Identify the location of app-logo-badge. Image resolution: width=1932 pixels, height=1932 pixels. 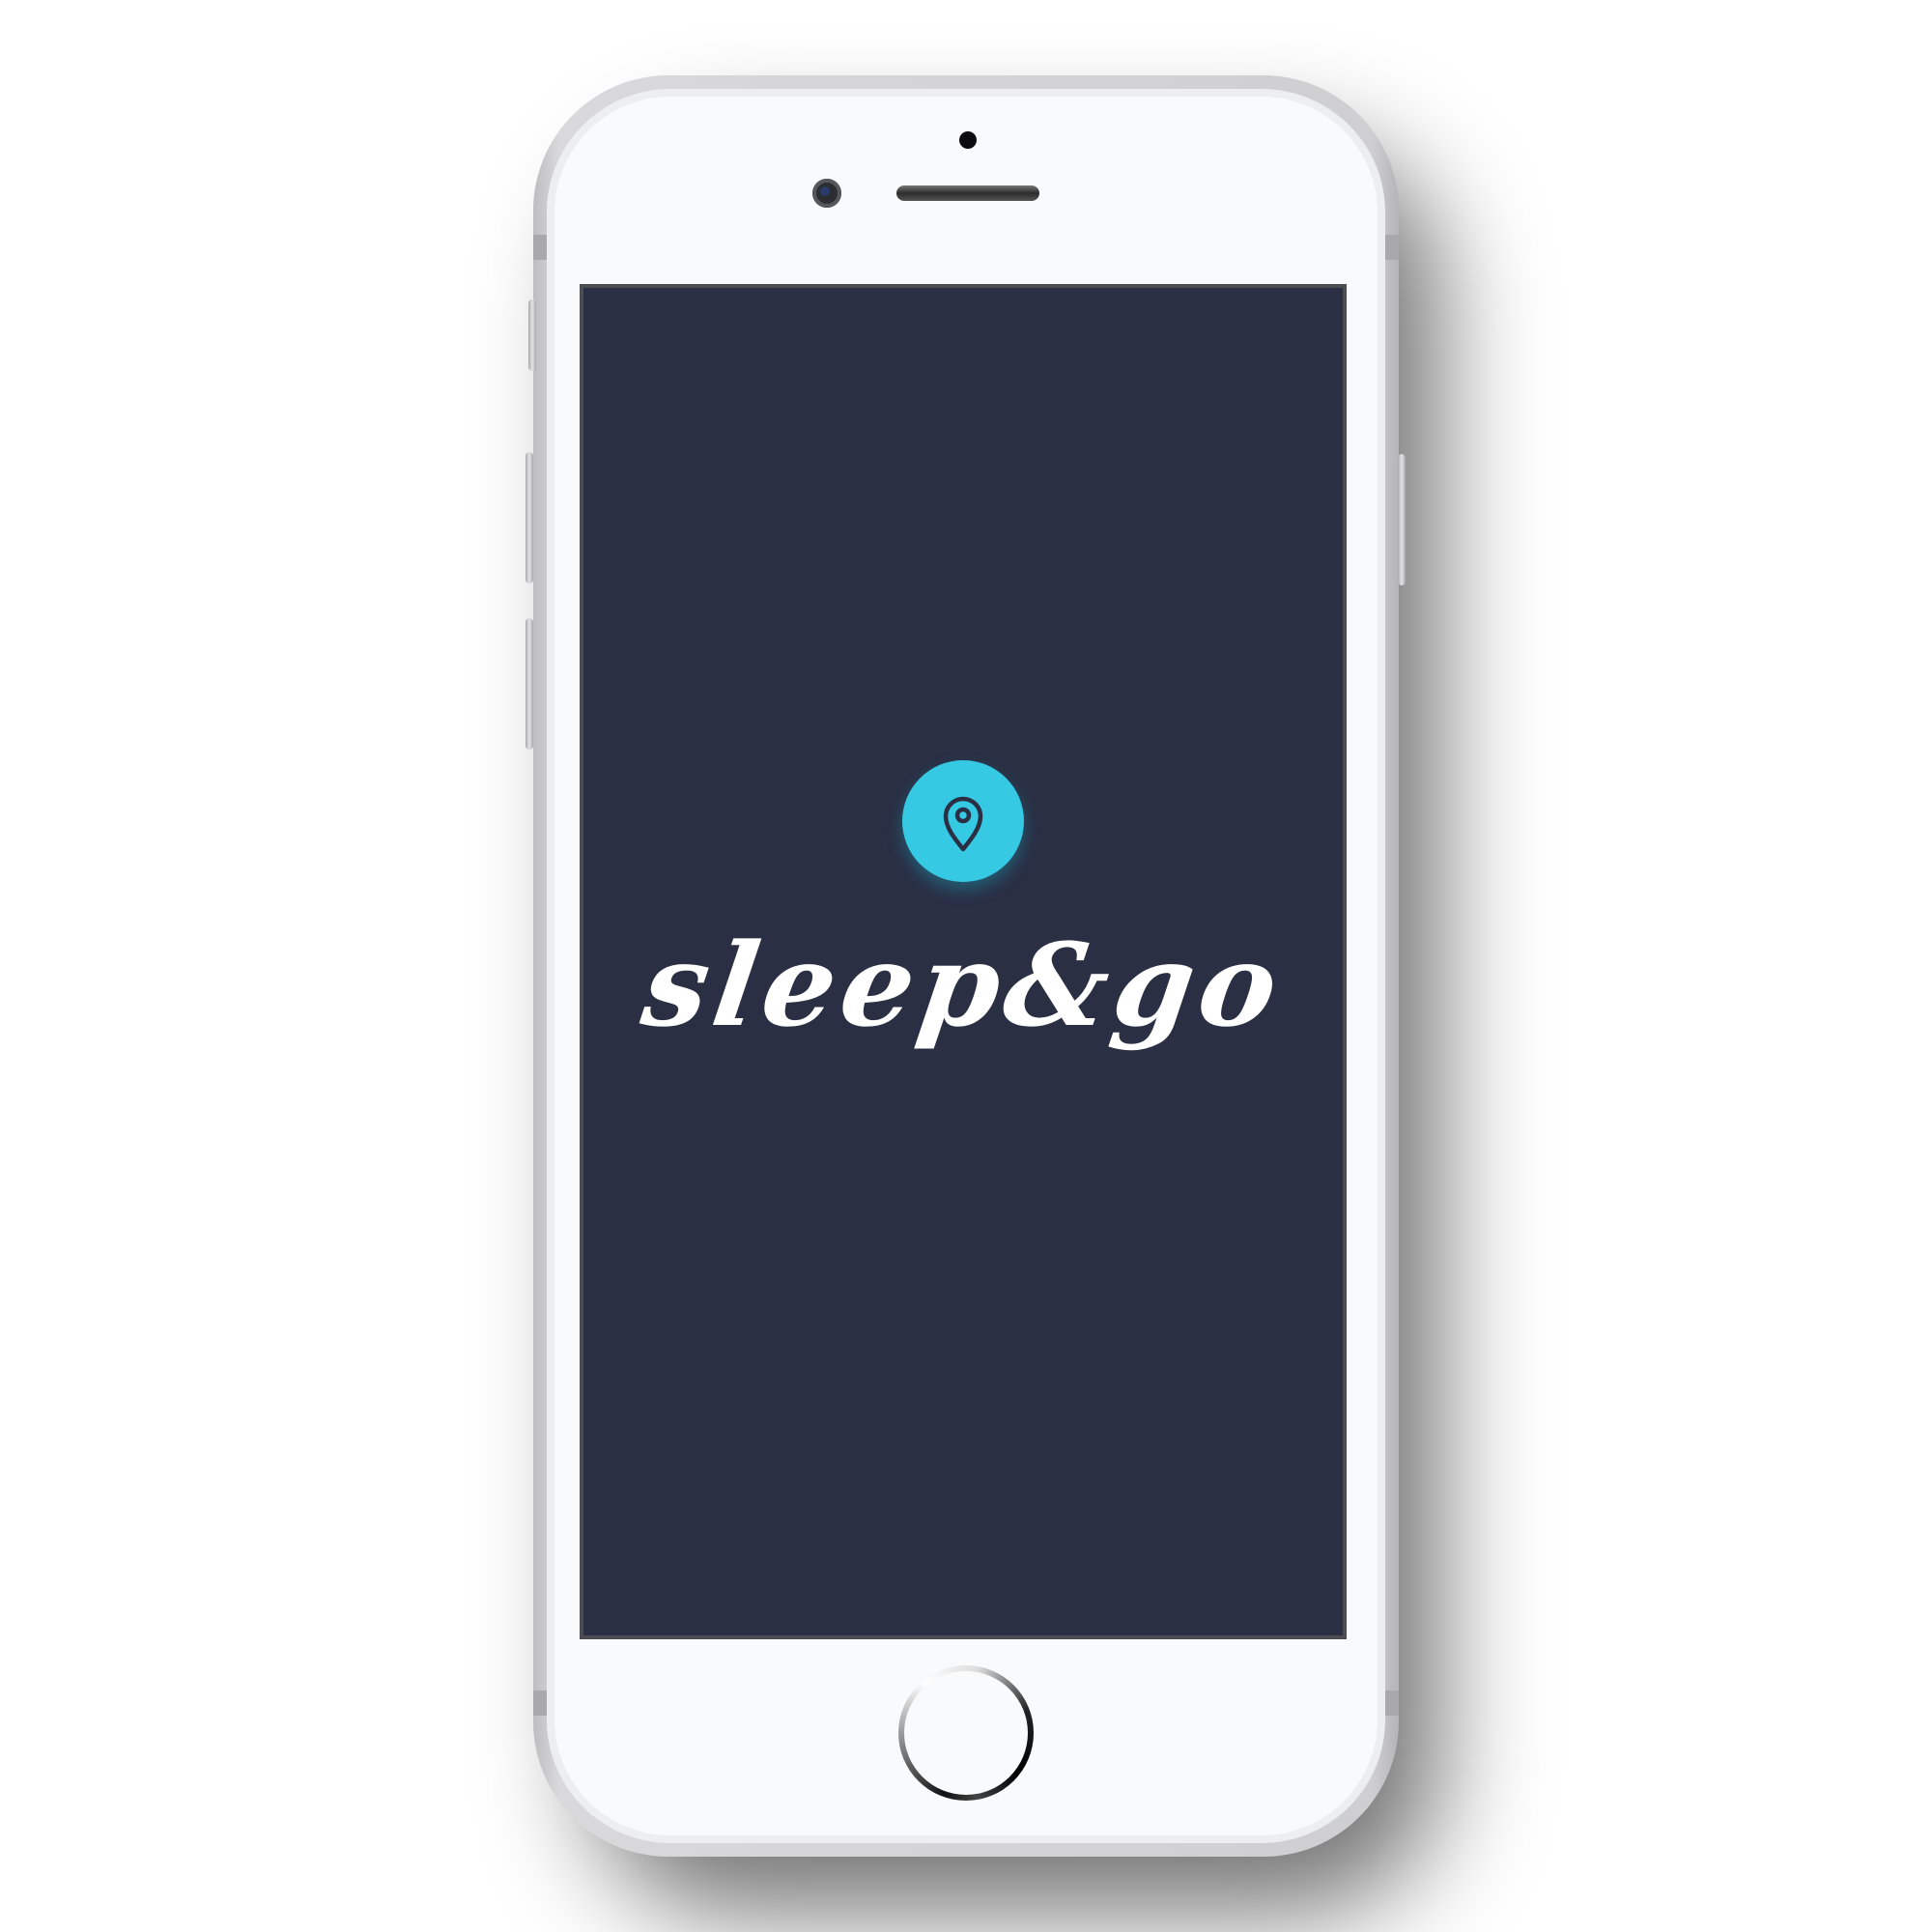
(963, 821).